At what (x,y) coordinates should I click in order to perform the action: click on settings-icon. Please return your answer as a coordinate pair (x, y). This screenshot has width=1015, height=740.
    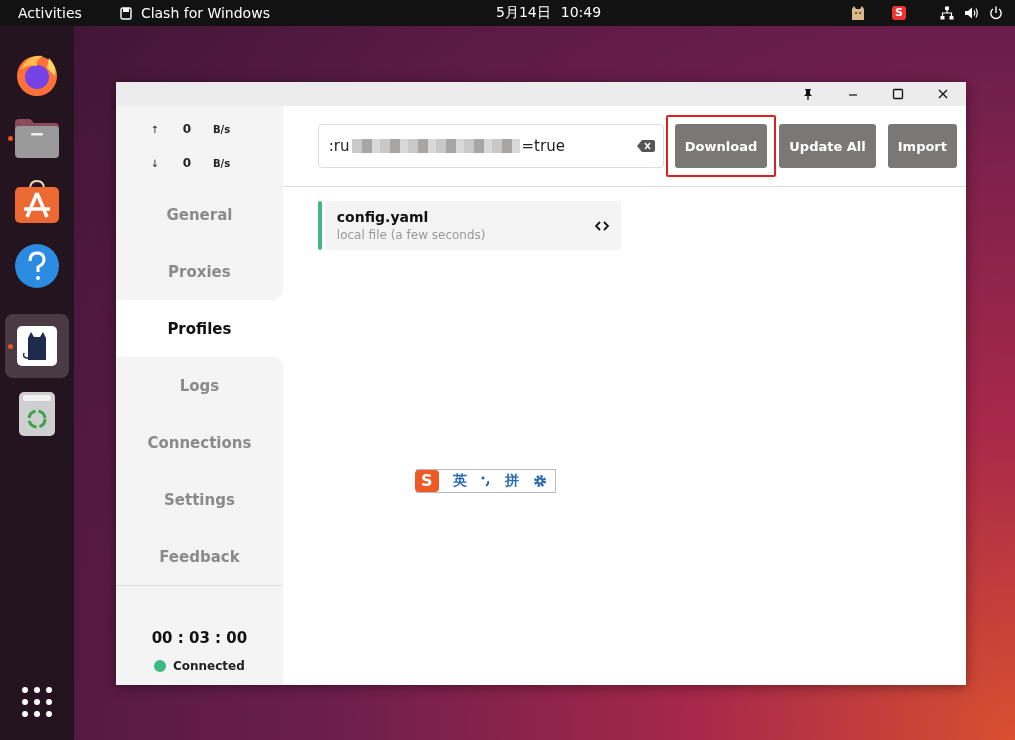
    Looking at the image, I should click on (539, 481).